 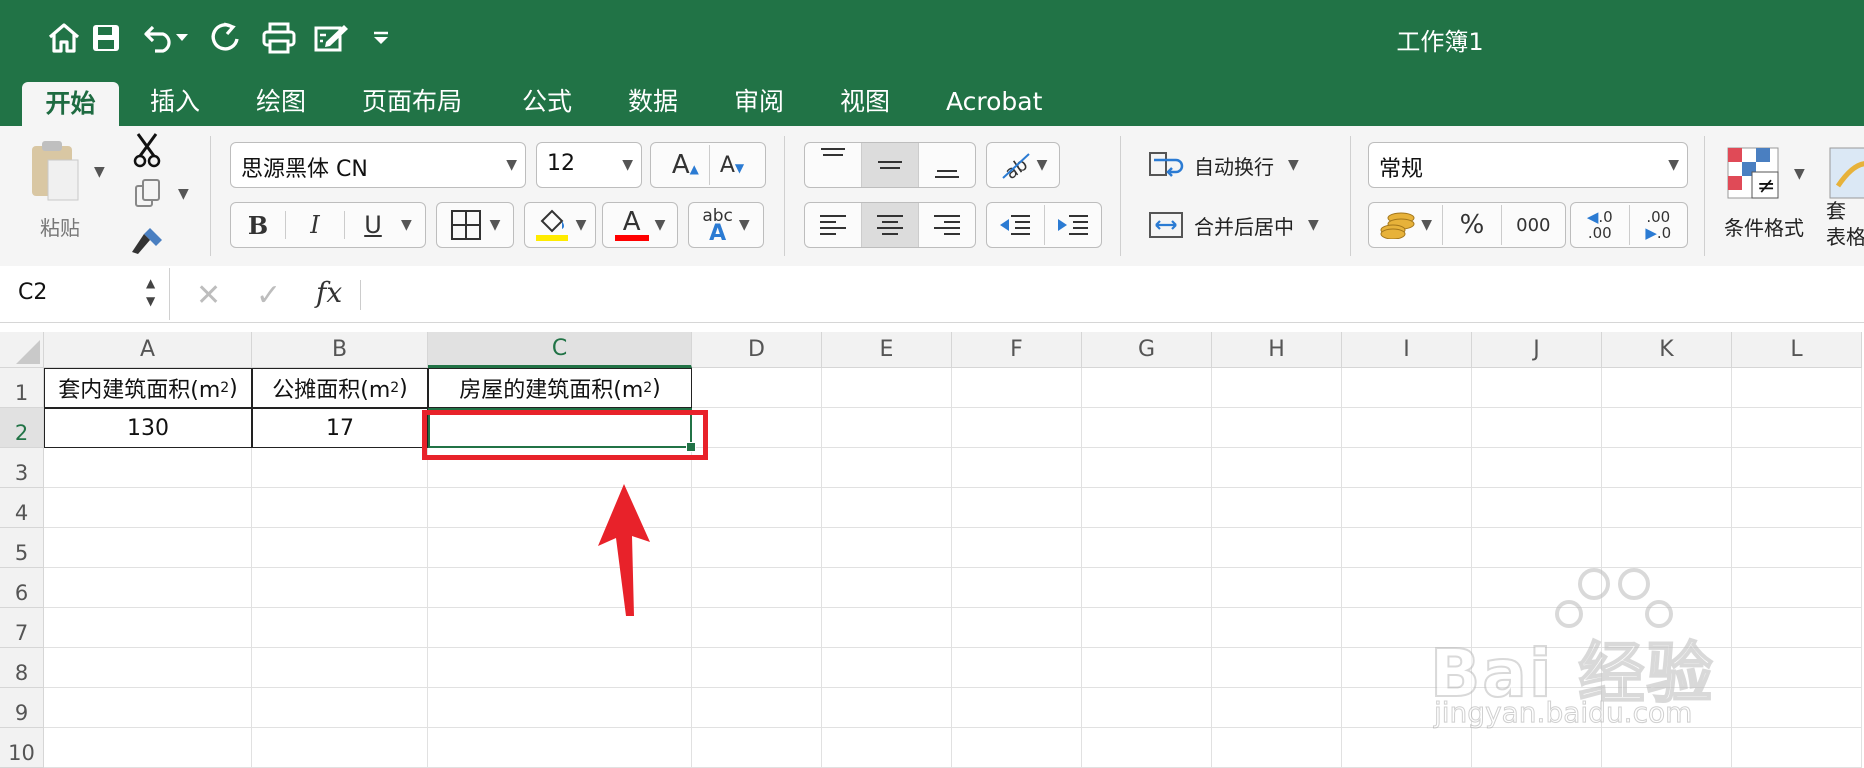 What do you see at coordinates (1659, 225) in the screenshot?
I see `decrease-decimal-button: .00 ▶.0` at bounding box center [1659, 225].